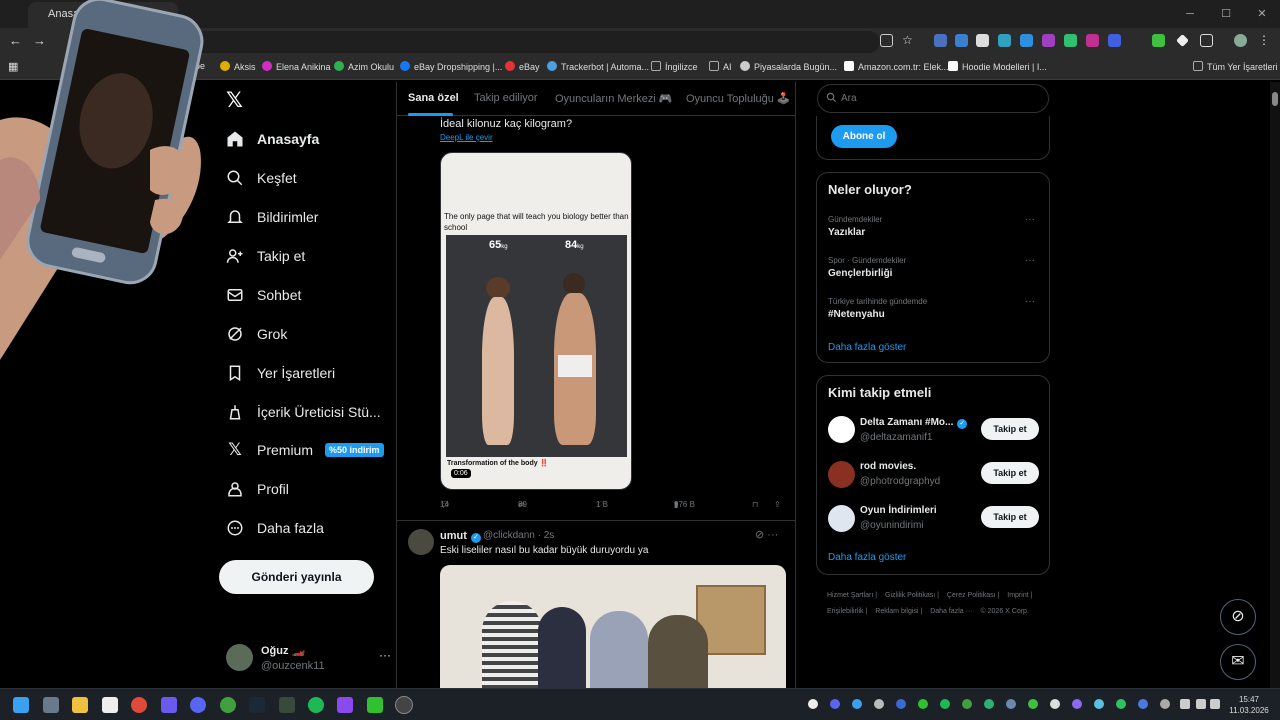  I want to click on star-icon: ☆, so click(908, 40).